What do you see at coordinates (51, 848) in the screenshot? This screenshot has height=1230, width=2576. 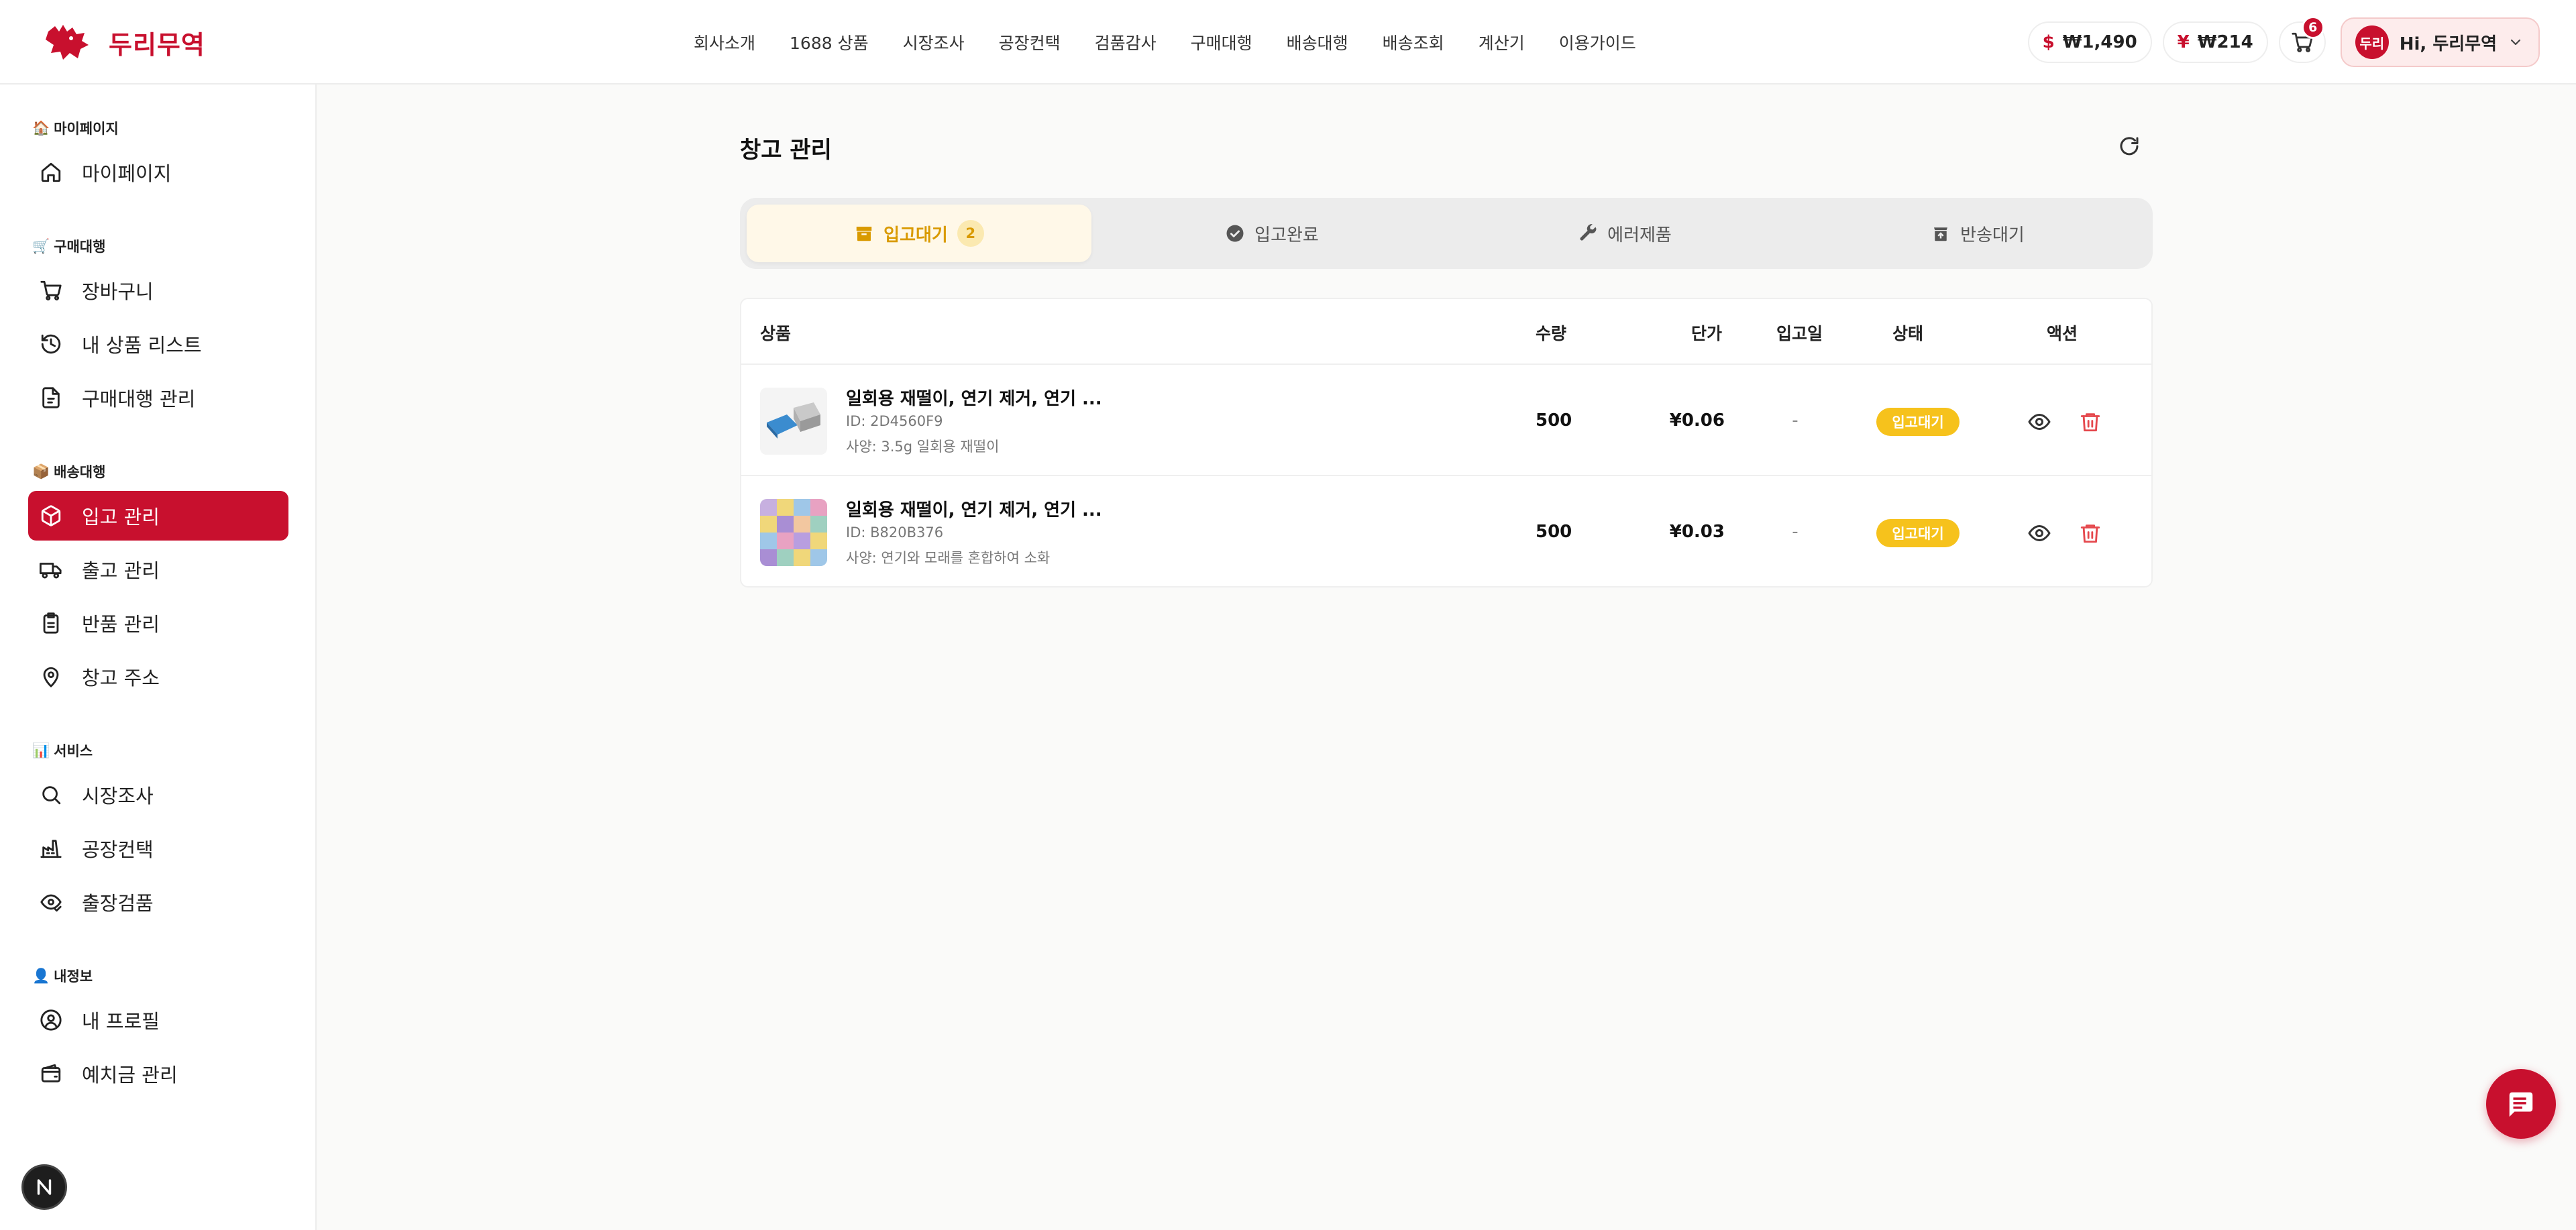 I see `factory-icon` at bounding box center [51, 848].